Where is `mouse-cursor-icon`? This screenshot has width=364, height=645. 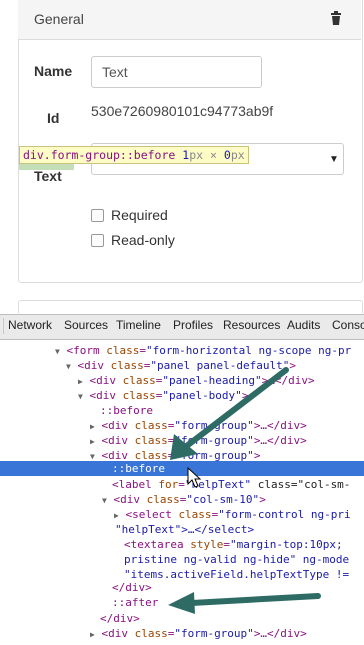 mouse-cursor-icon is located at coordinates (194, 477).